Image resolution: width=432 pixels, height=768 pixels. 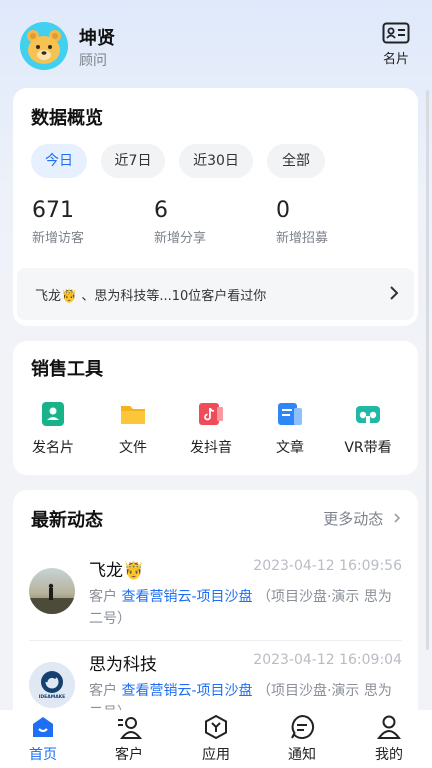 I want to click on overview-title: 数据概览, so click(x=67, y=118).